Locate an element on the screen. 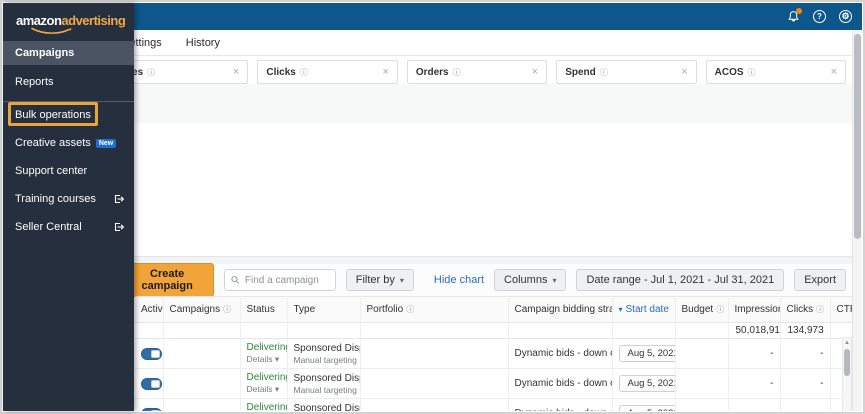 The height and width of the screenshot is (414, 865). settings-gear-icon: ⚙ is located at coordinates (845, 16).